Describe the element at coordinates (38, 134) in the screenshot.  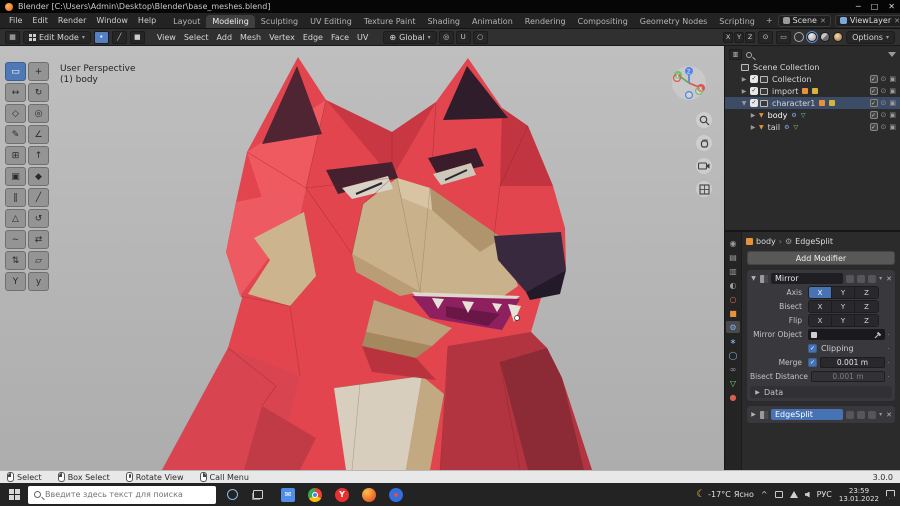
I see `tool-measure: ∠` at that location.